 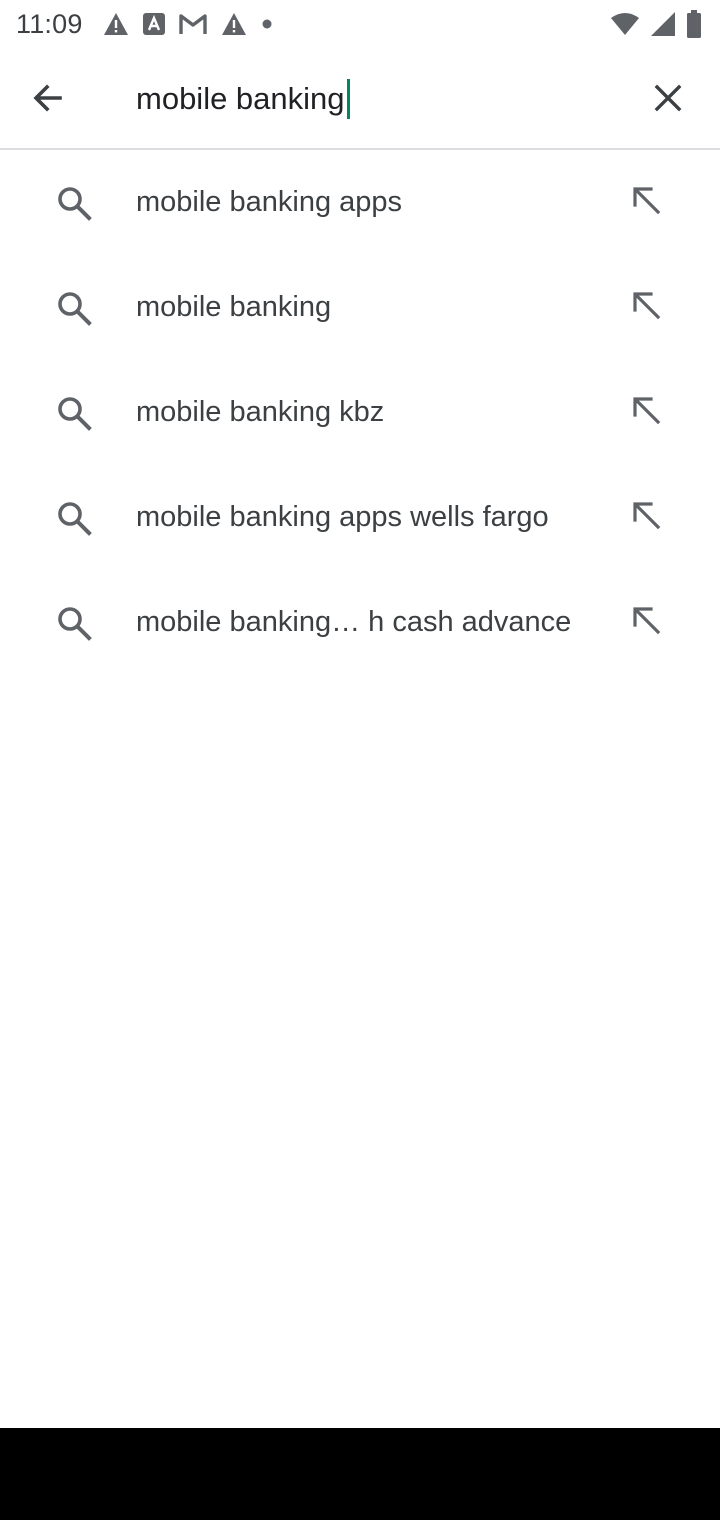 I want to click on search-input: mobile banking, so click(x=243, y=99).